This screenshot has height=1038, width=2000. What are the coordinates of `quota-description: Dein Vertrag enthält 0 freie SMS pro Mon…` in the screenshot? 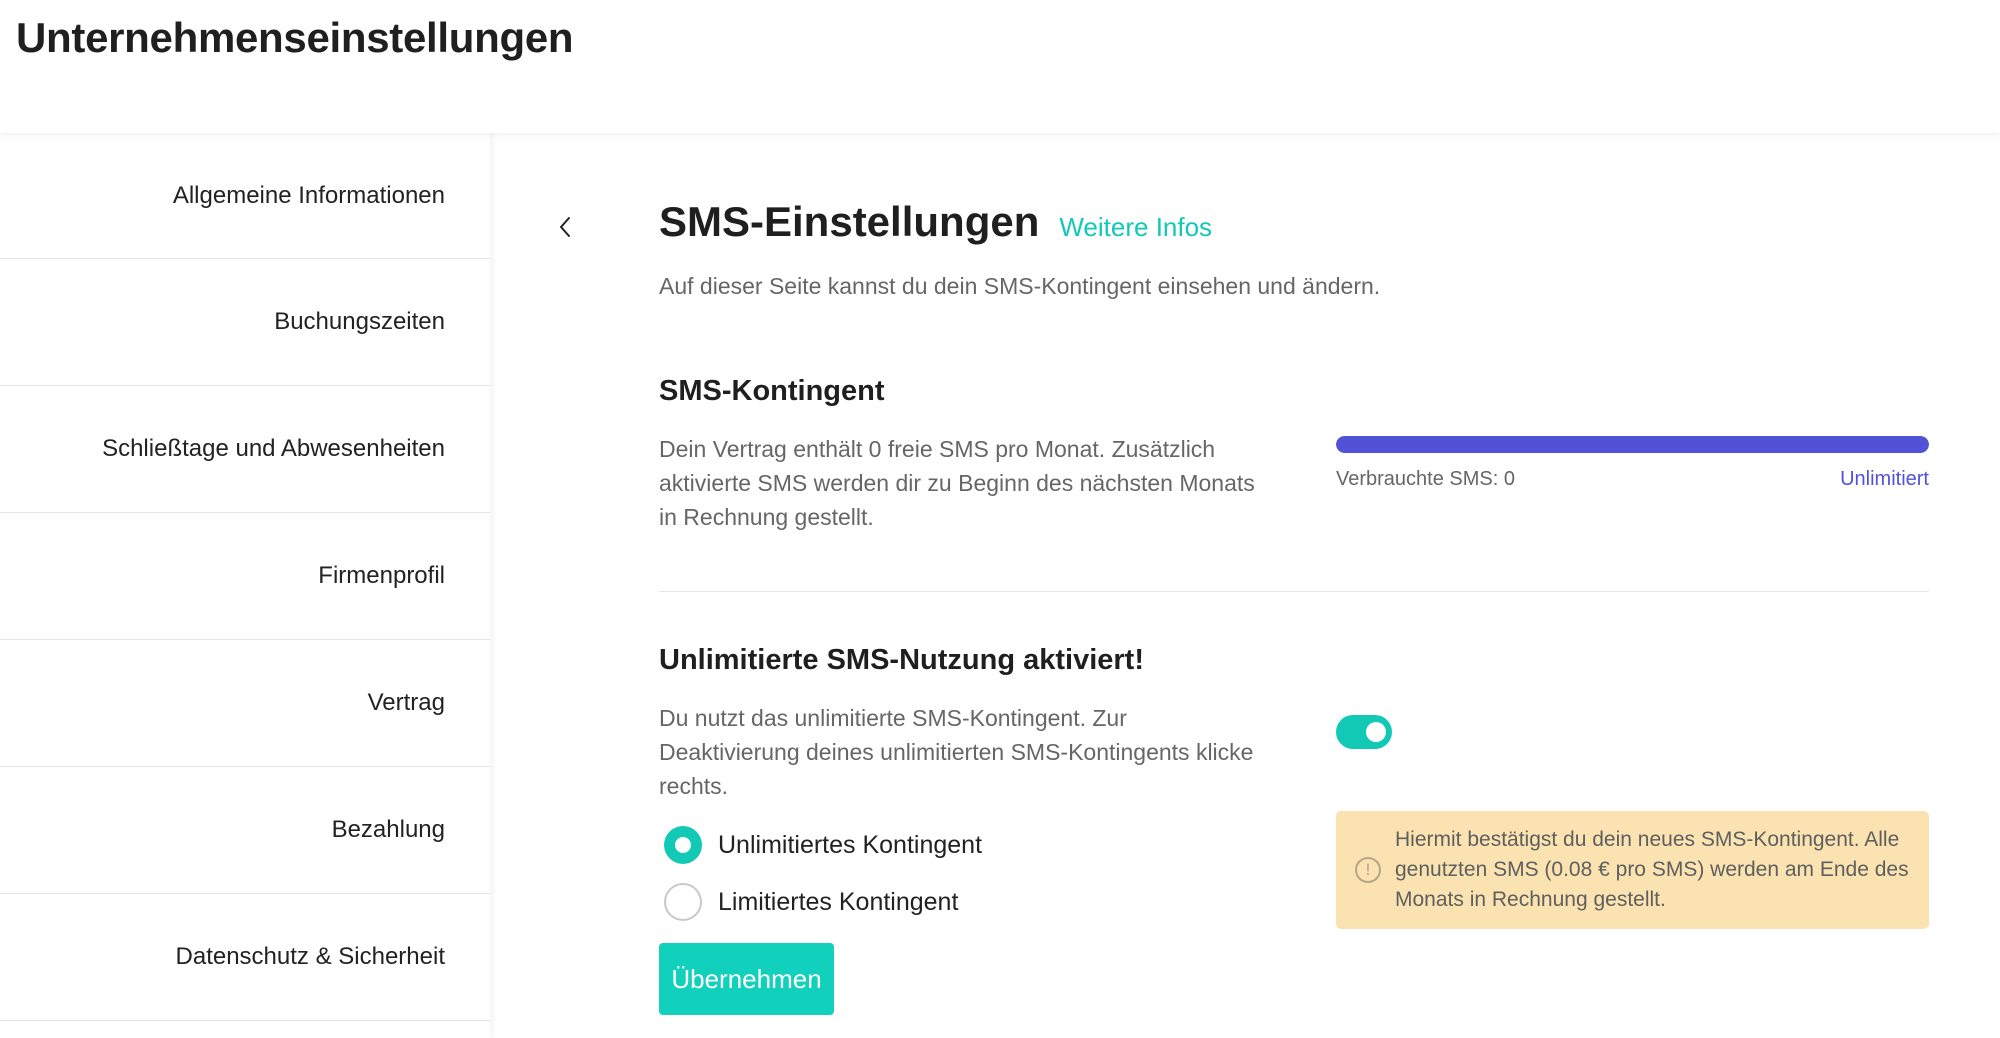 It's located at (957, 483).